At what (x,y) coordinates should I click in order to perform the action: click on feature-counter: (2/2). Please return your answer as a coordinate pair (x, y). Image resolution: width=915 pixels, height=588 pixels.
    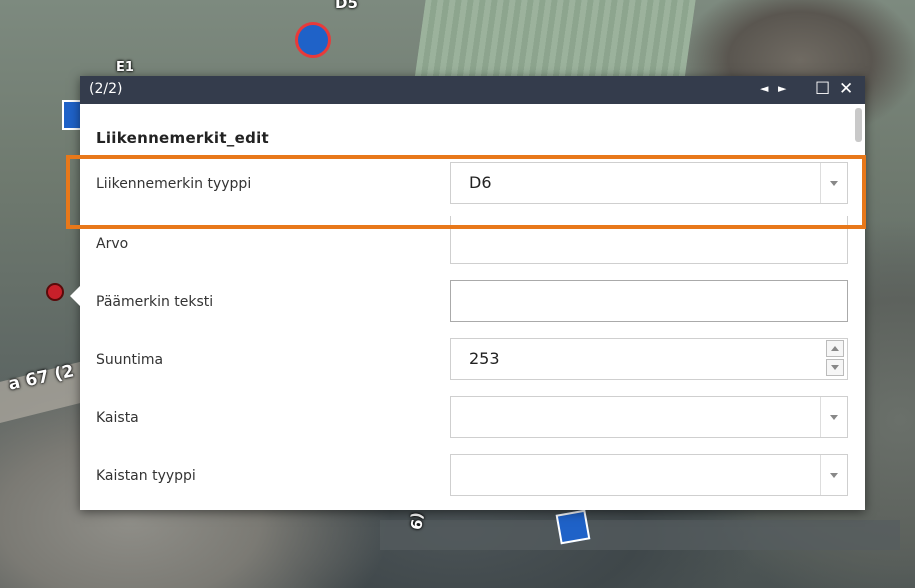
    Looking at the image, I should click on (106, 89).